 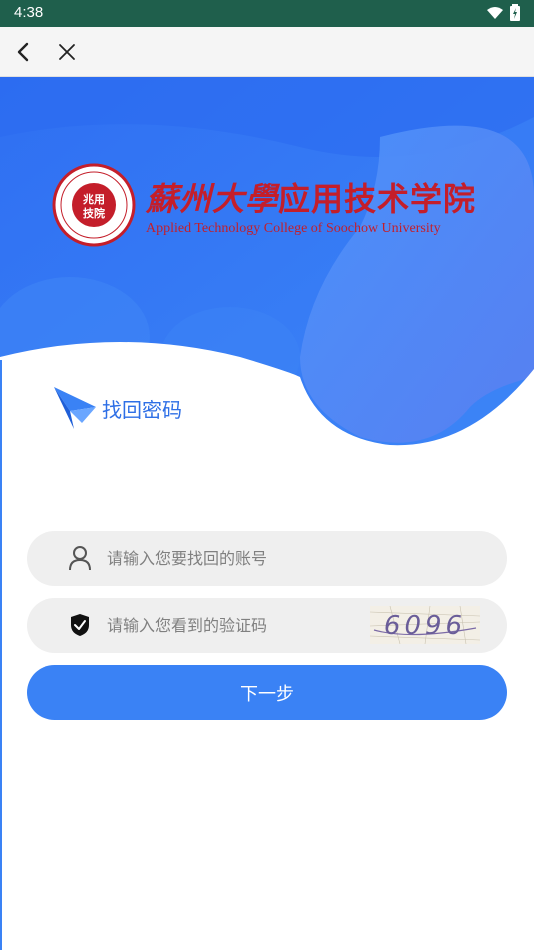 What do you see at coordinates (94, 199) in the screenshot?
I see `svg-text: 兆用` at bounding box center [94, 199].